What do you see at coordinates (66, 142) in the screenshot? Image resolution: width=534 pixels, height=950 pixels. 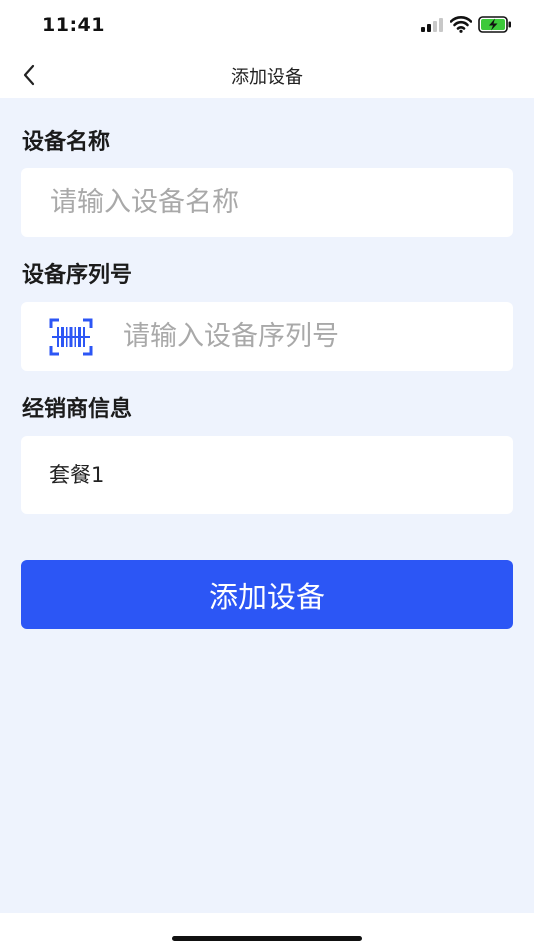 I see `device-name-label: 设备名称` at bounding box center [66, 142].